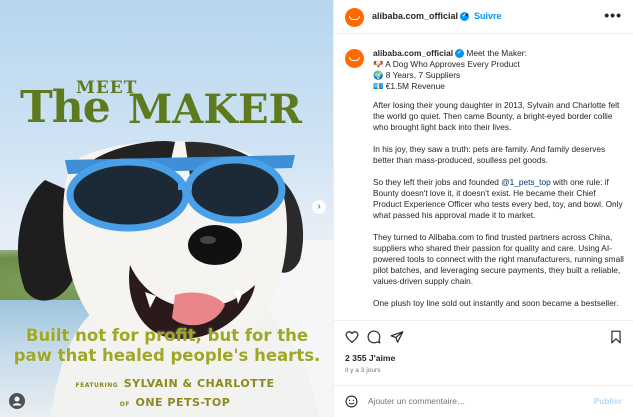 Image resolution: width=633 pixels, height=417 pixels. I want to click on user-tag-icon, so click(17, 401).